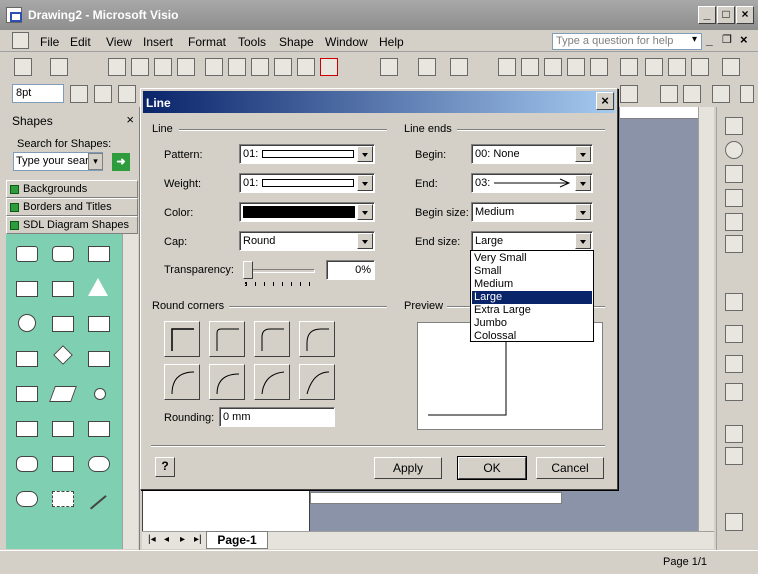 The height and width of the screenshot is (574, 758). What do you see at coordinates (99, 254) in the screenshot?
I see `procedure-shape-icon` at bounding box center [99, 254].